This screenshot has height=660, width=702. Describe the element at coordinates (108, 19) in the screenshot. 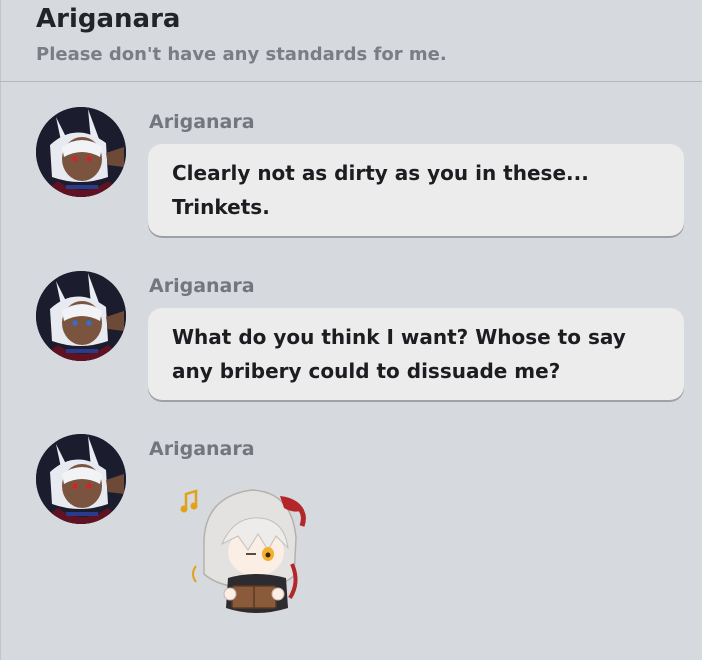

I see `chat-title: Ariganara` at that location.